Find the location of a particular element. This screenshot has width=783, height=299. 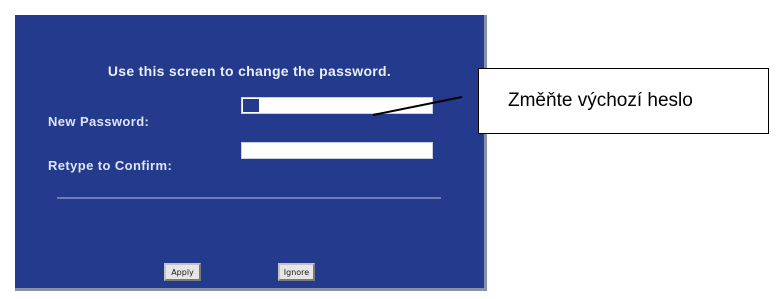

callout-text: Změňte výchozí heslo is located at coordinates (600, 100).